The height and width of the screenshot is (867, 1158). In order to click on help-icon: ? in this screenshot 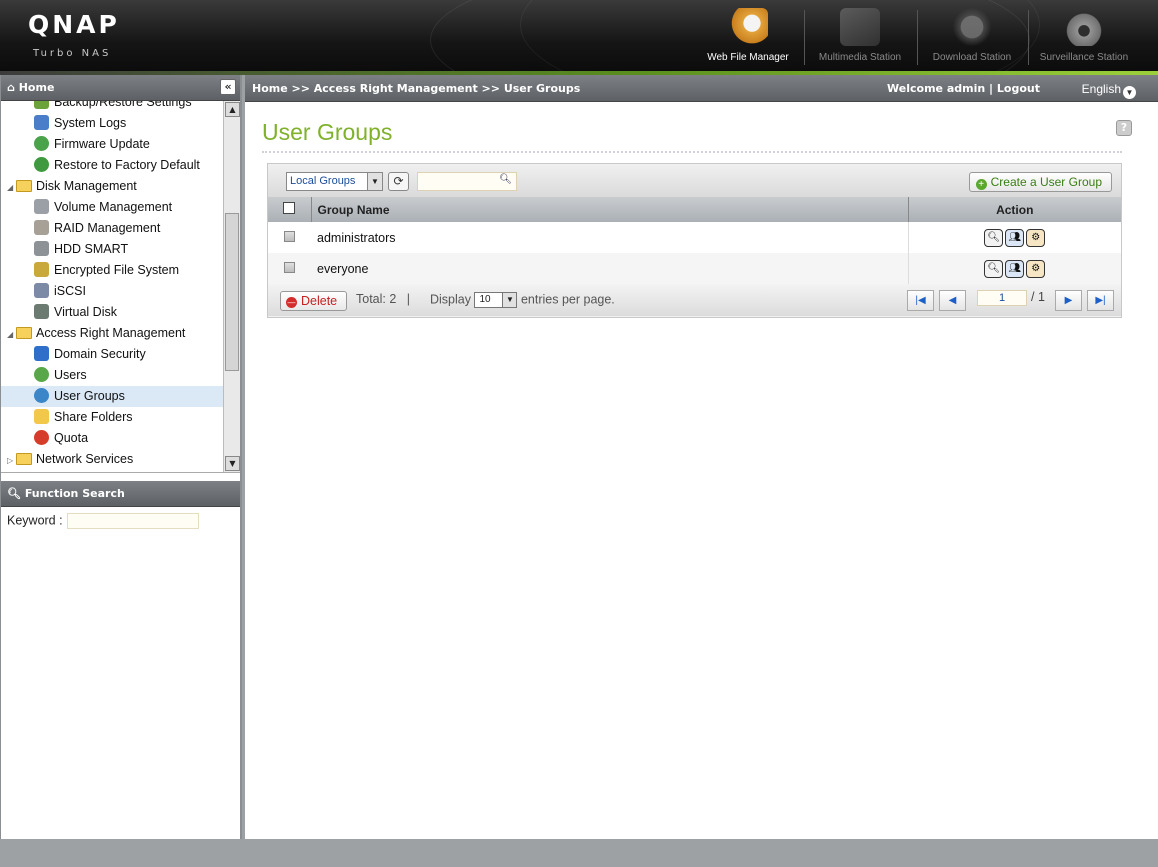, I will do `click(1124, 128)`.